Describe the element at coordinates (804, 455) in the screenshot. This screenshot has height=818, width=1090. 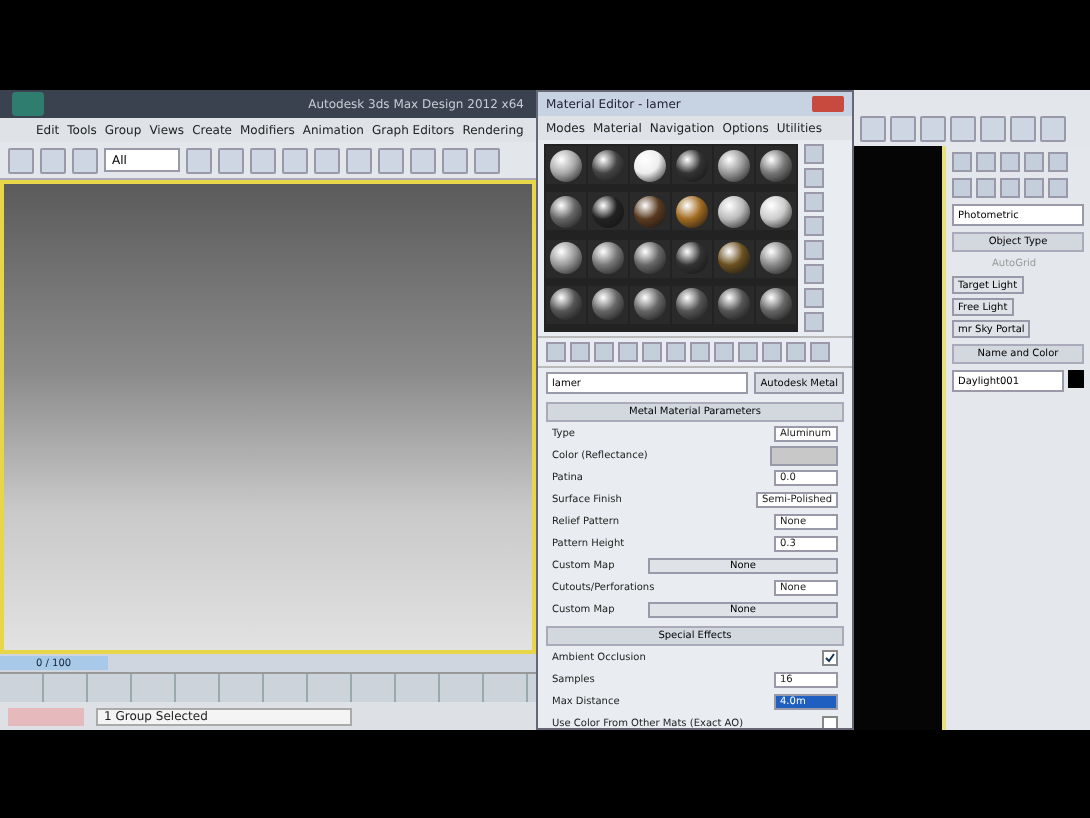
I see `color-swatch` at that location.